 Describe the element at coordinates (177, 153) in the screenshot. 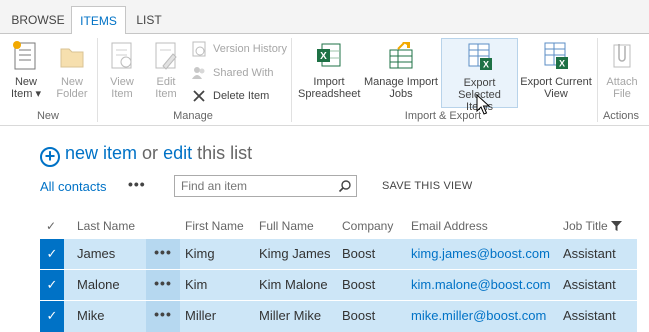

I see `edit-link: edit` at that location.